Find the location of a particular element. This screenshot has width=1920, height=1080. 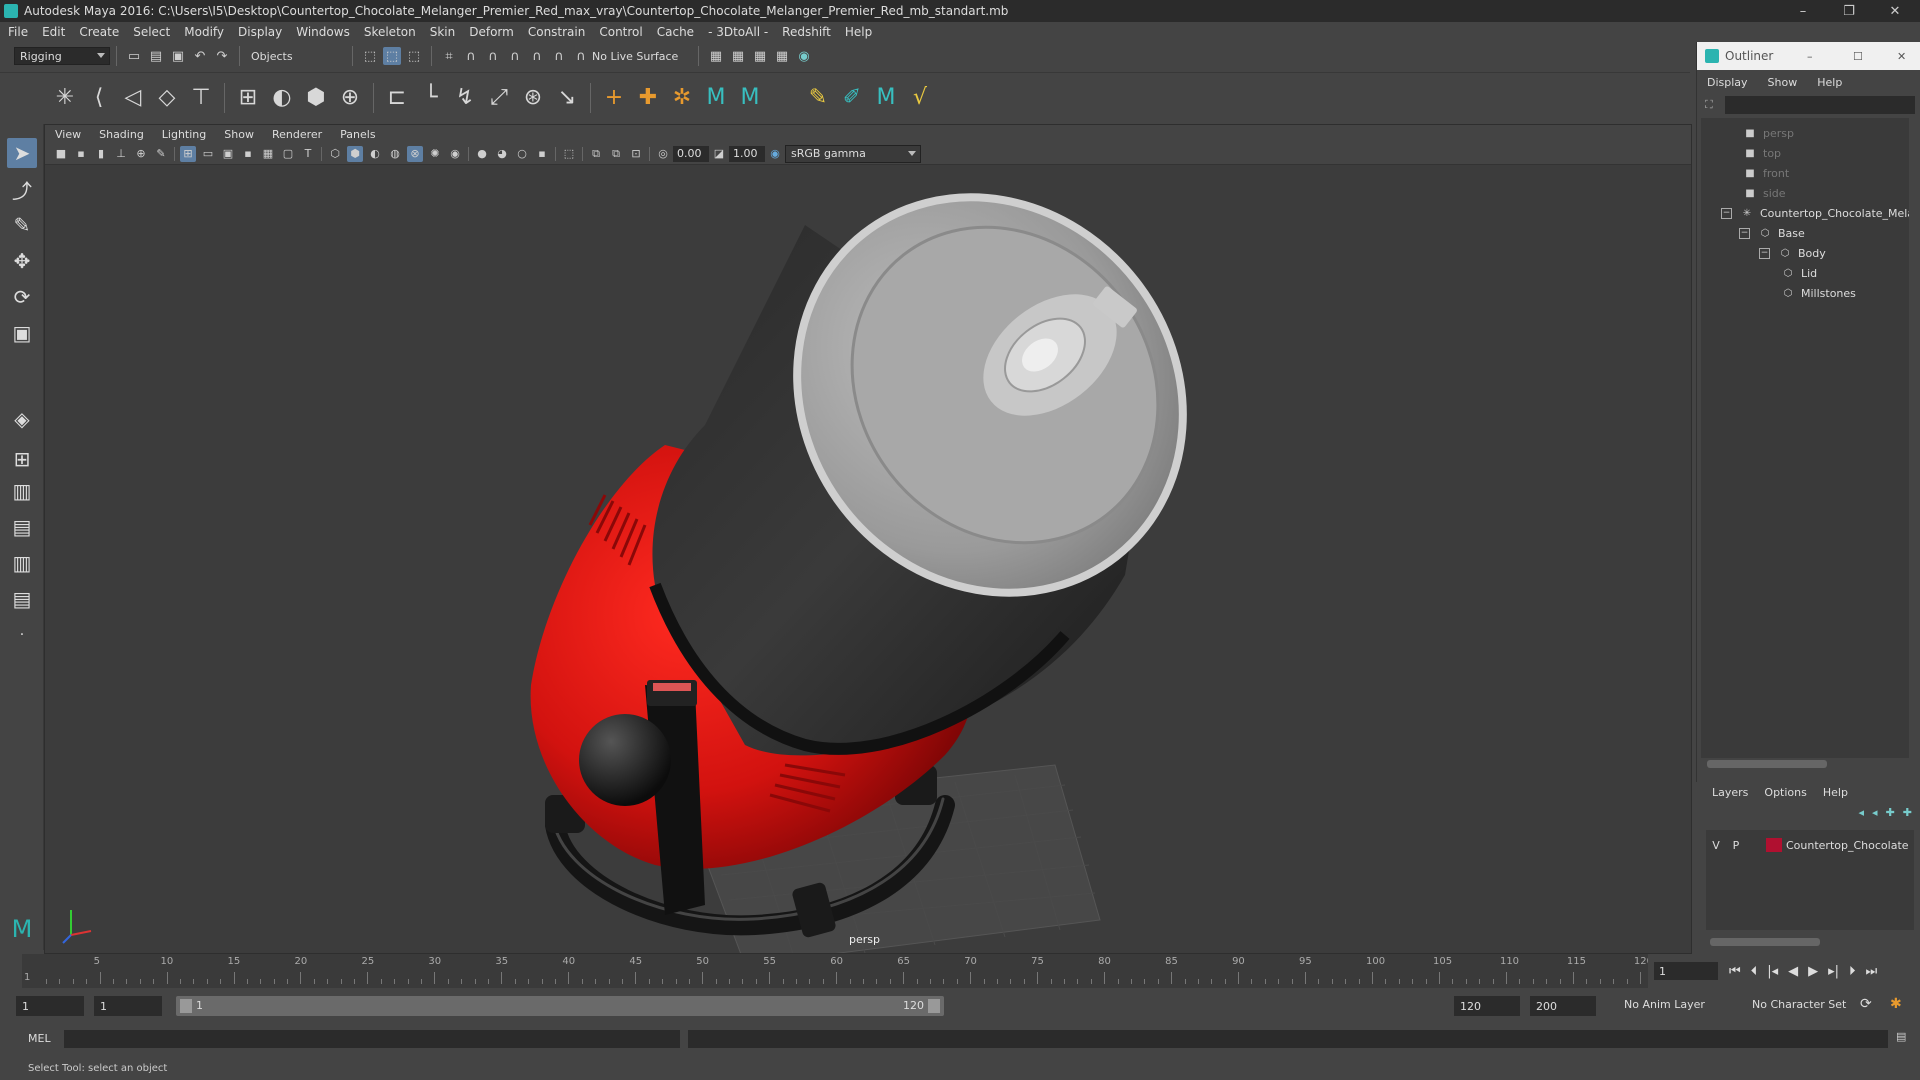

textured-icon: ◍ is located at coordinates (395, 154).